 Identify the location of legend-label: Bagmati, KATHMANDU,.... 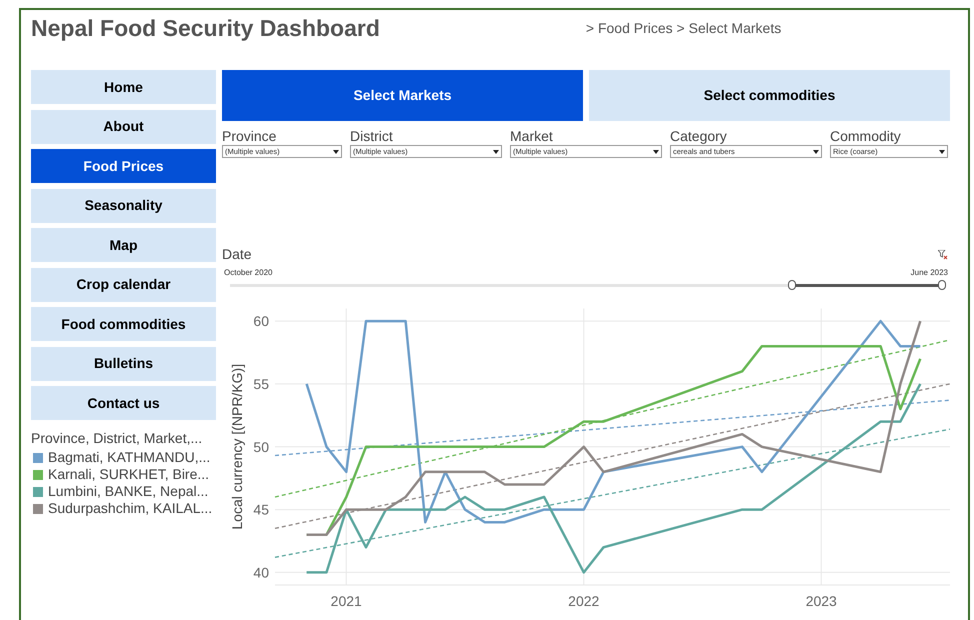
(129, 457).